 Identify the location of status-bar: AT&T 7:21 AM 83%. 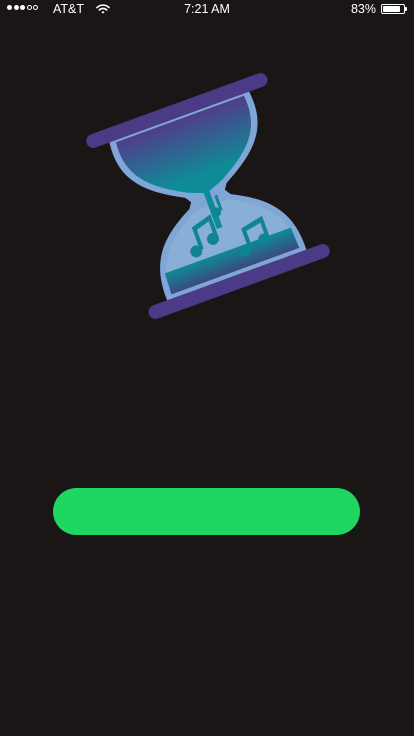
(207, 10).